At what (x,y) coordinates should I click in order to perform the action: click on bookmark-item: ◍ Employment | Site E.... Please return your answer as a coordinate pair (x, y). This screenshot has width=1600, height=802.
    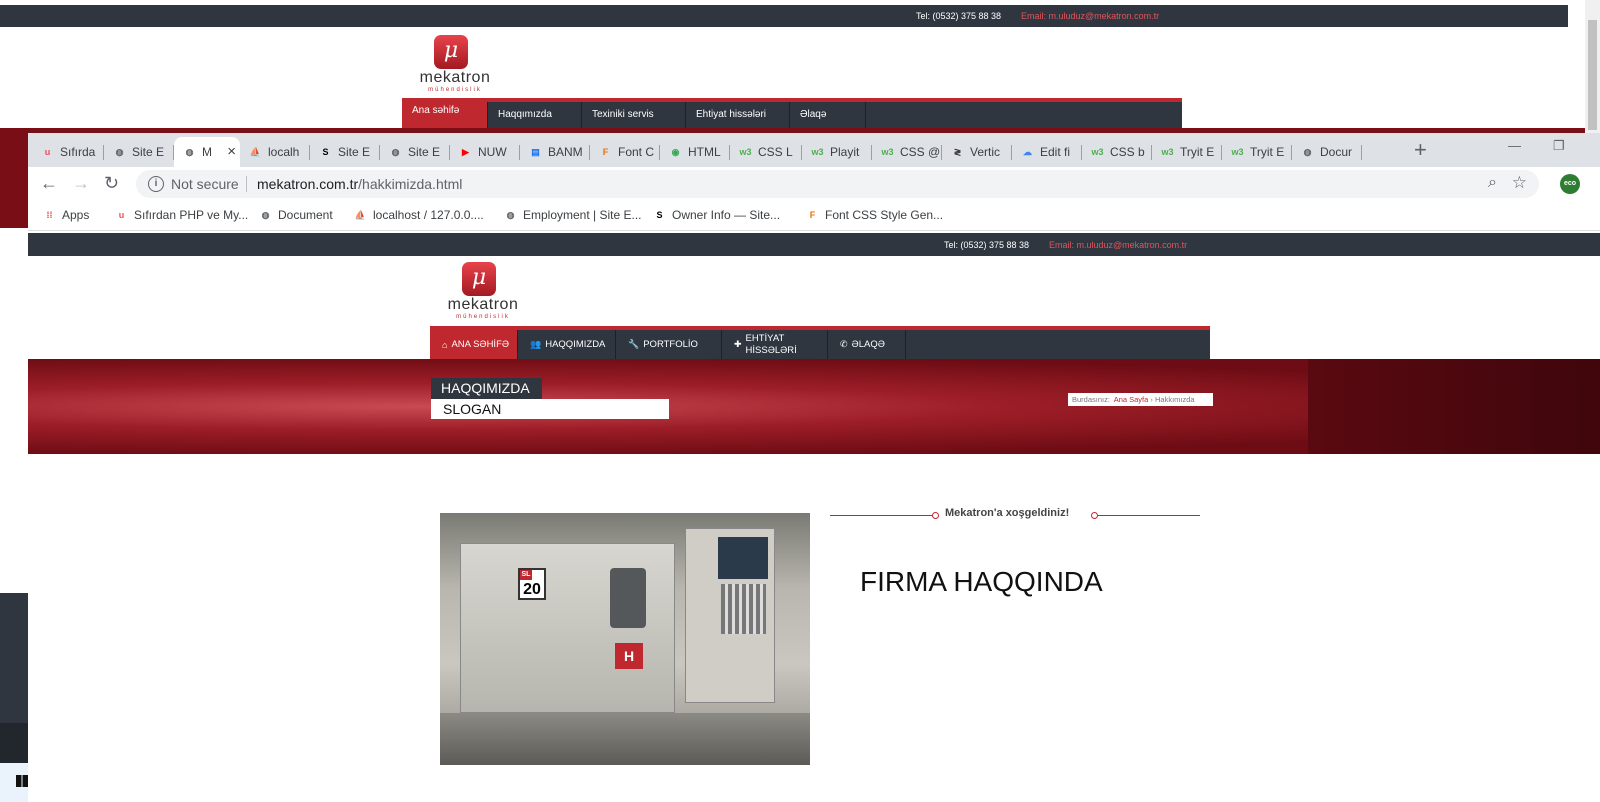
    Looking at the image, I should click on (572, 215).